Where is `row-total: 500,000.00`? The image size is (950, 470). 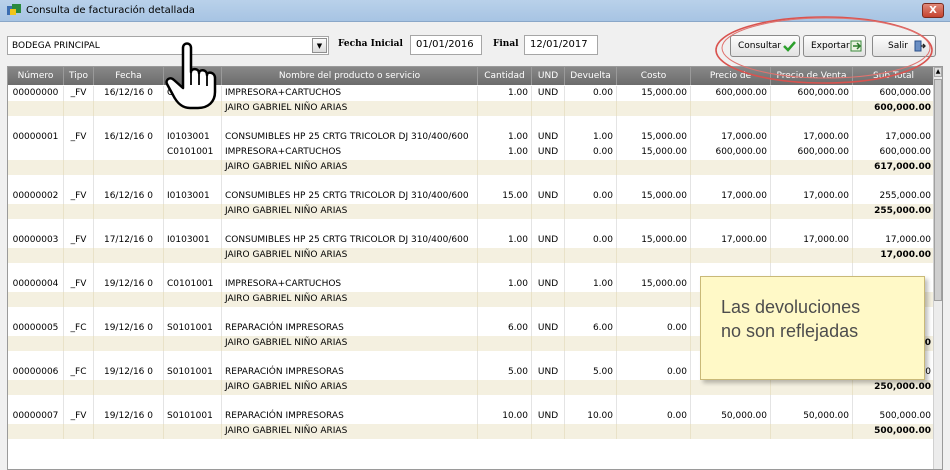
row-total: 500,000.00 is located at coordinates (894, 431).